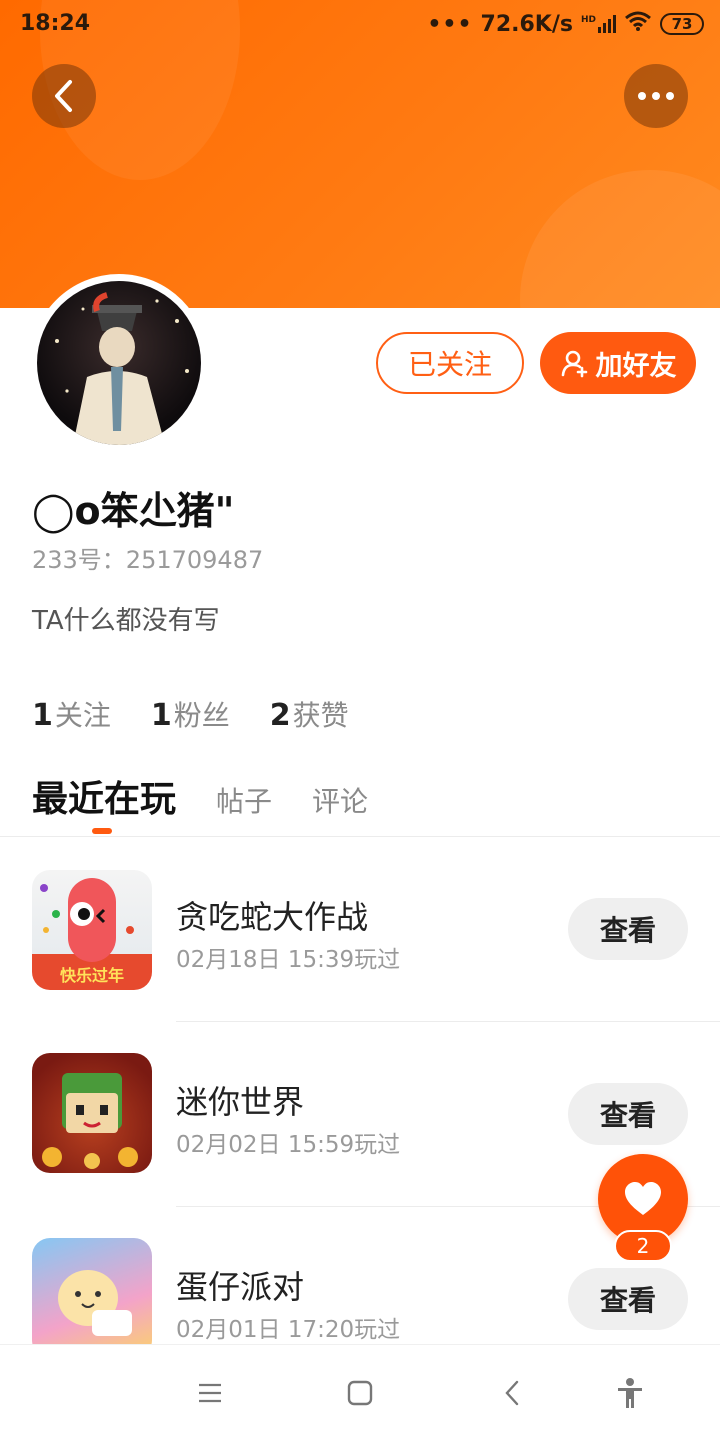 The image size is (720, 1440). What do you see at coordinates (320, 715) in the screenshot?
I see `stat-likes-label: 获赞` at bounding box center [320, 715].